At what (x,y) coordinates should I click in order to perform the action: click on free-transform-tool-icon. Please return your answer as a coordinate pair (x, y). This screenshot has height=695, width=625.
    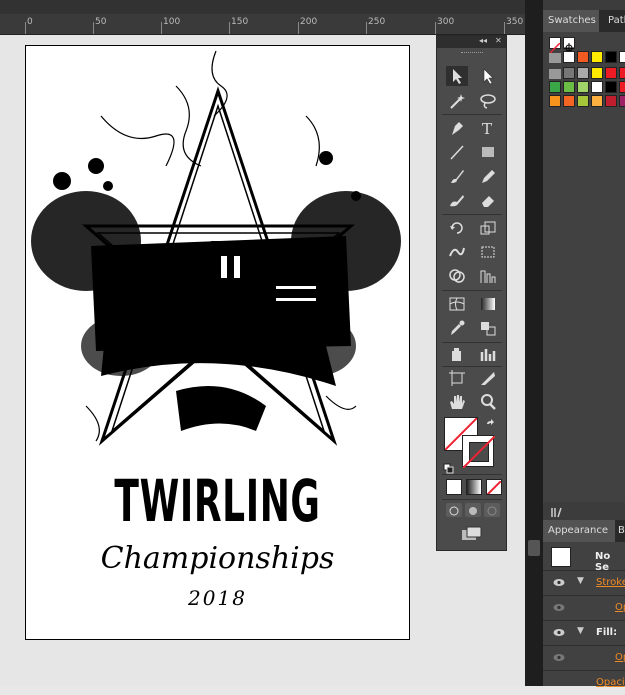
    Looking at the image, I should click on (488, 252).